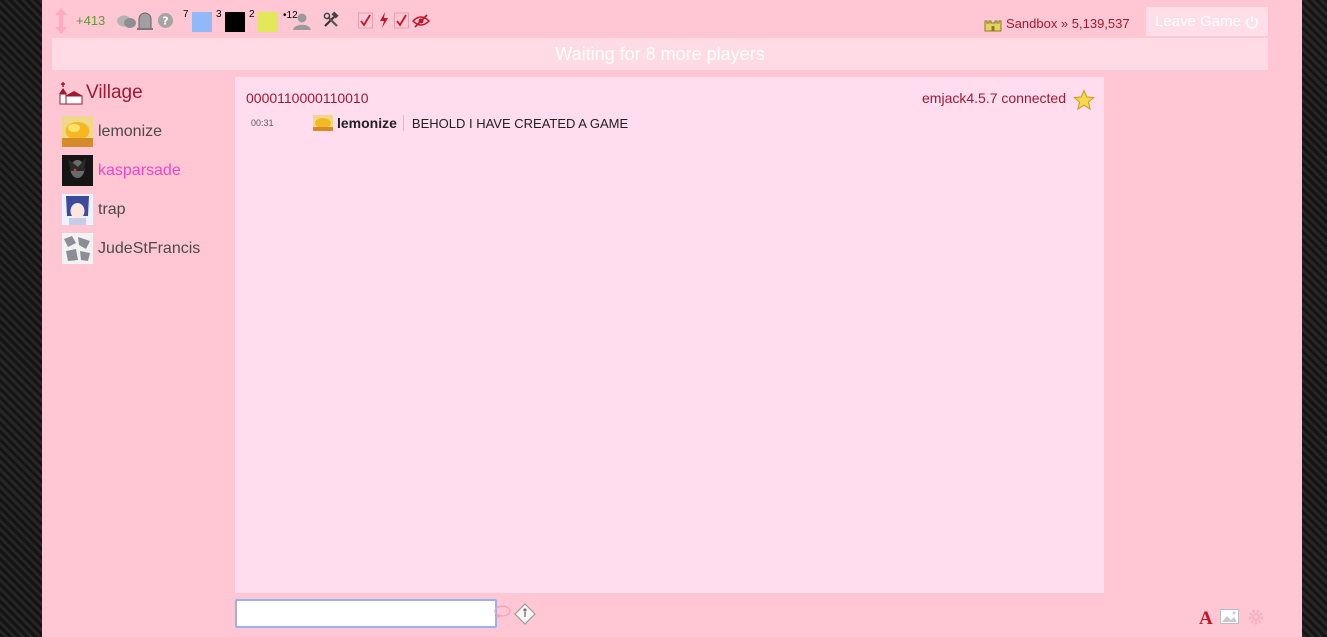  What do you see at coordinates (131, 209) in the screenshot?
I see `player-item: trap` at bounding box center [131, 209].